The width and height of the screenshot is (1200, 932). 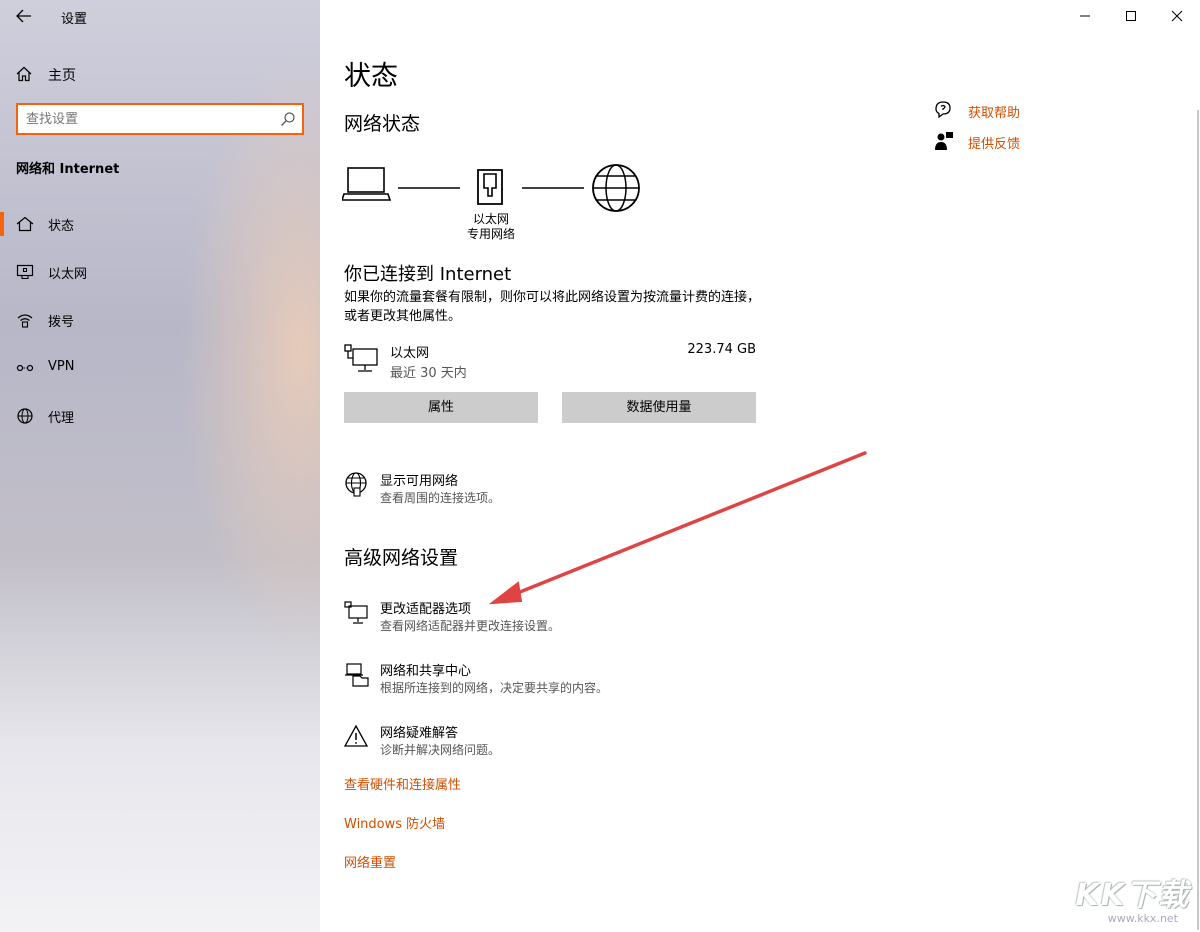 What do you see at coordinates (74, 19) in the screenshot?
I see `app-title: 设置` at bounding box center [74, 19].